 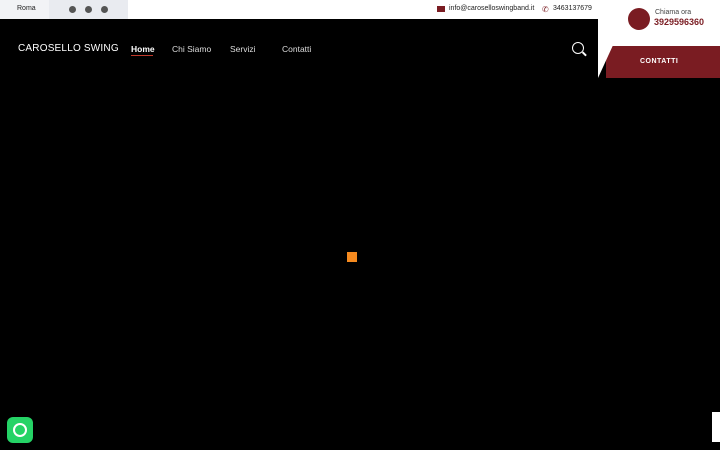 What do you see at coordinates (191, 49) in the screenshot?
I see `nav-chi-siamo: Chi Siamo` at bounding box center [191, 49].